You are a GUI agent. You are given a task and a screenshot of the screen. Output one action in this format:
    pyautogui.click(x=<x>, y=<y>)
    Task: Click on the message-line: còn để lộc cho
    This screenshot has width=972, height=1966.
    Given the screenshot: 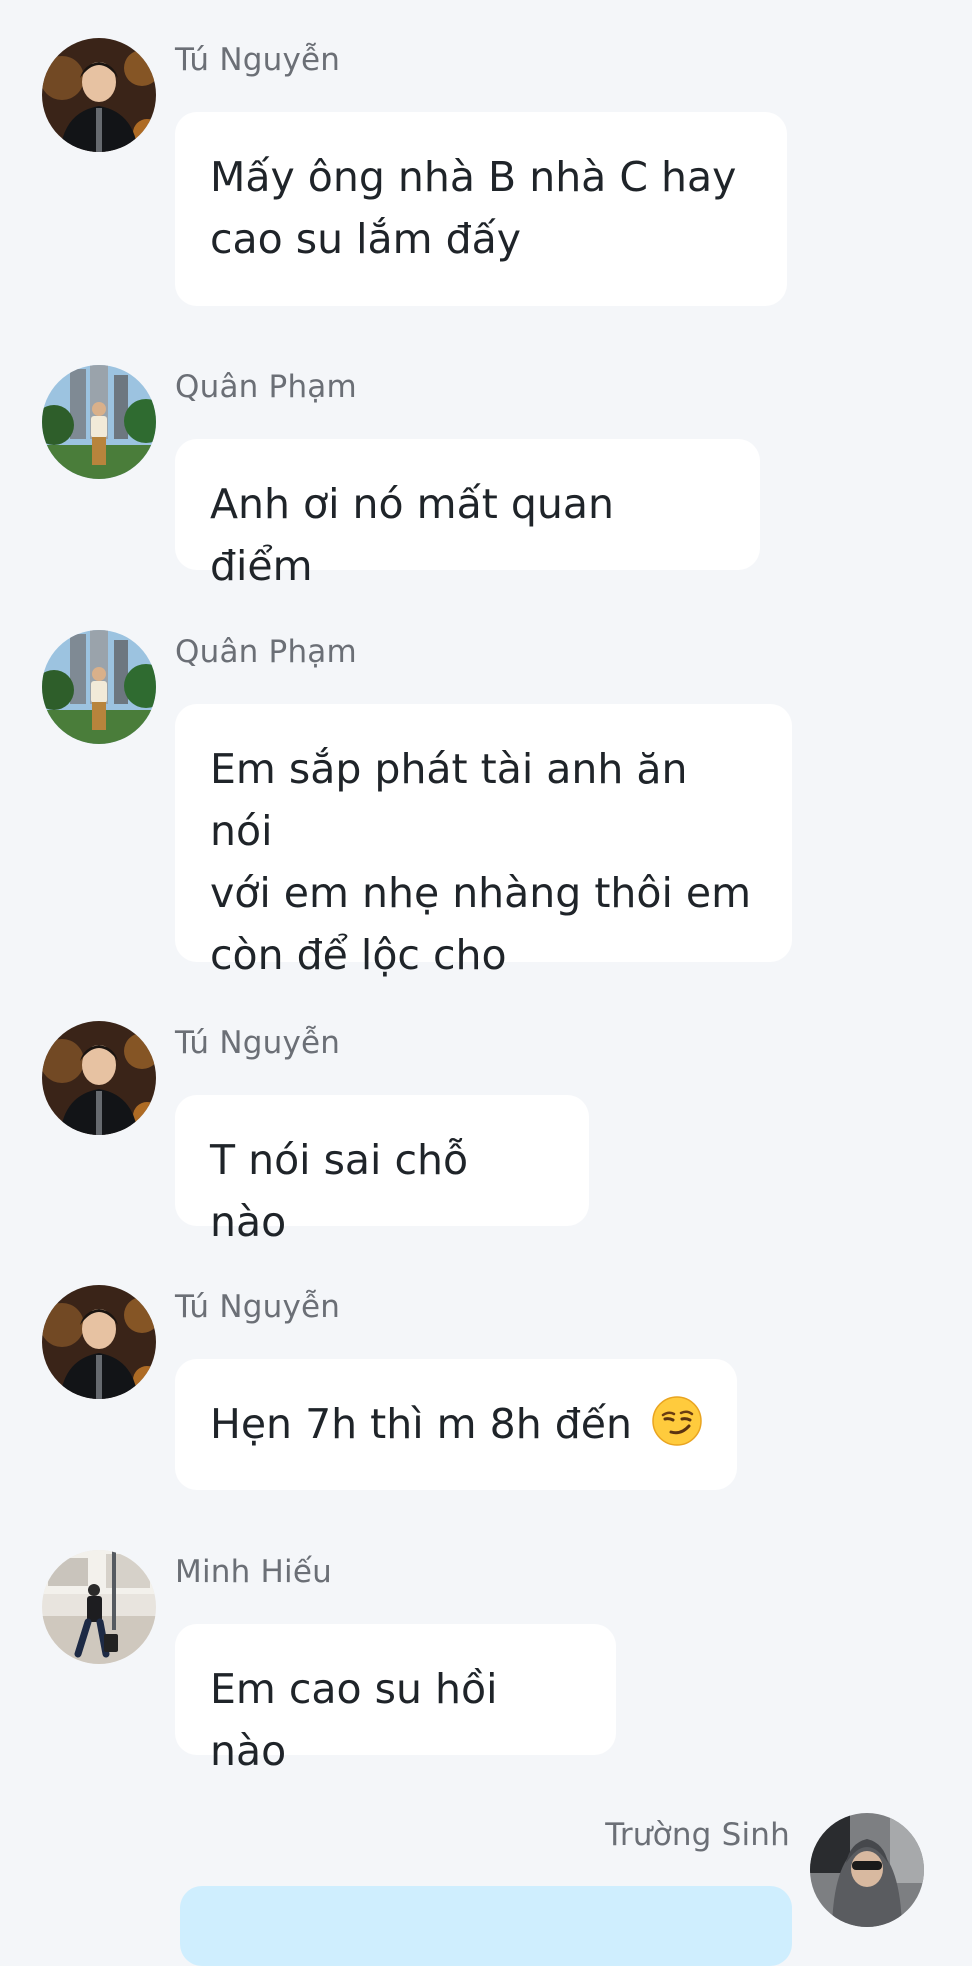 What is the action you would take?
    pyautogui.click(x=358, y=955)
    